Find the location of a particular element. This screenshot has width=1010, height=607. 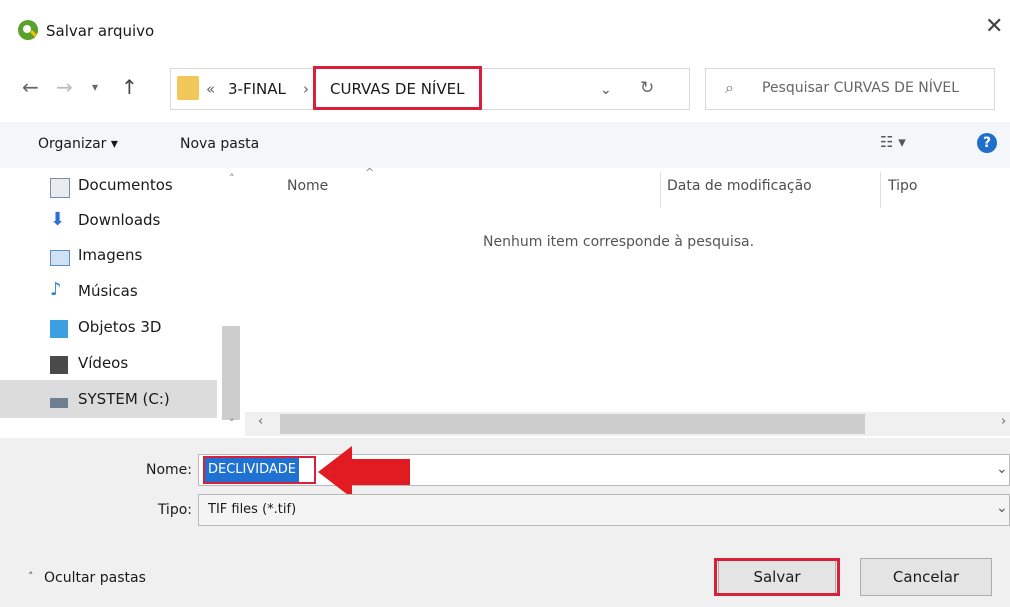

file-type-value: TIF files (*.tif) is located at coordinates (252, 509).